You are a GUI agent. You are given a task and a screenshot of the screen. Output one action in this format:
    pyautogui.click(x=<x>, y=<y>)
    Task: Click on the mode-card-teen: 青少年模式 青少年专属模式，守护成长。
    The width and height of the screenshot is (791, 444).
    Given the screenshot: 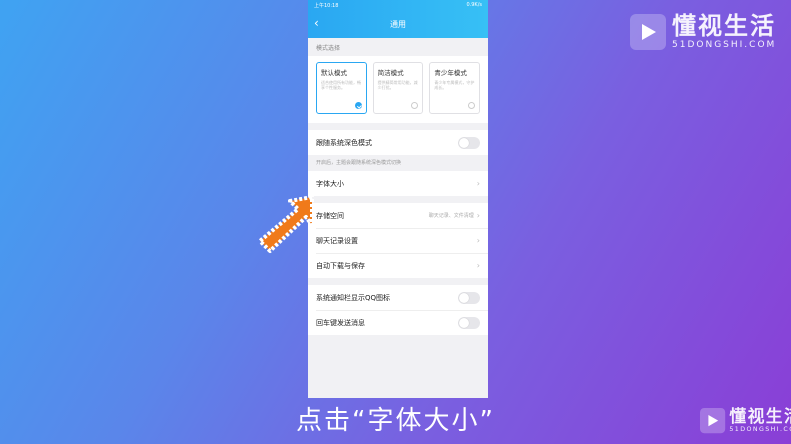 What is the action you would take?
    pyautogui.click(x=455, y=88)
    